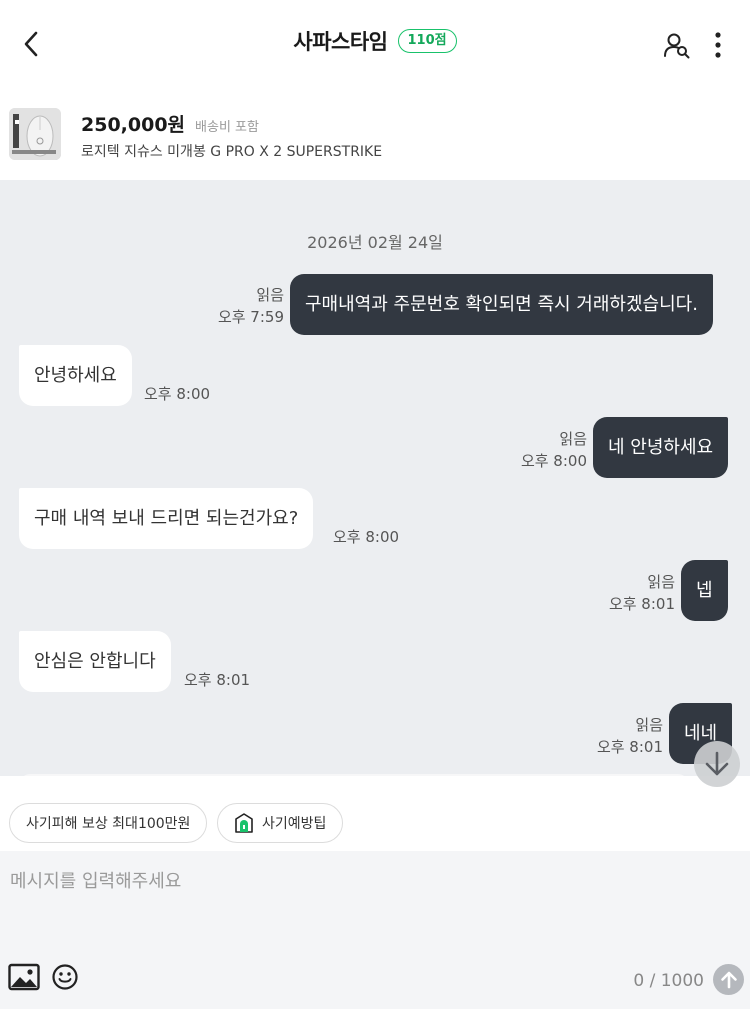 This screenshot has height=1009, width=750. Describe the element at coordinates (370, 912) in the screenshot. I see `message-input` at that location.